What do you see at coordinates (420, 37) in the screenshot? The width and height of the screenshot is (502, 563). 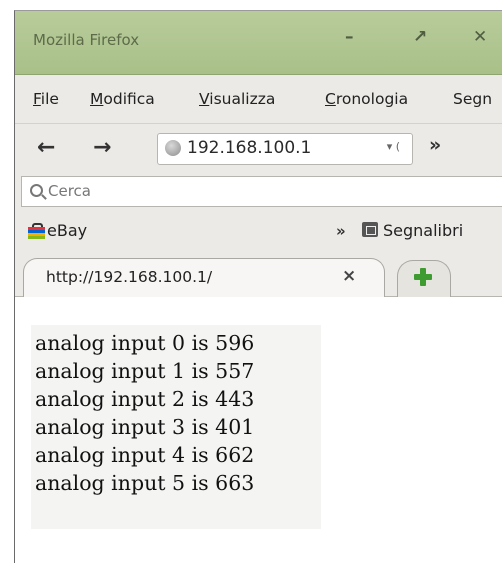 I see `maximize-button: ↗` at bounding box center [420, 37].